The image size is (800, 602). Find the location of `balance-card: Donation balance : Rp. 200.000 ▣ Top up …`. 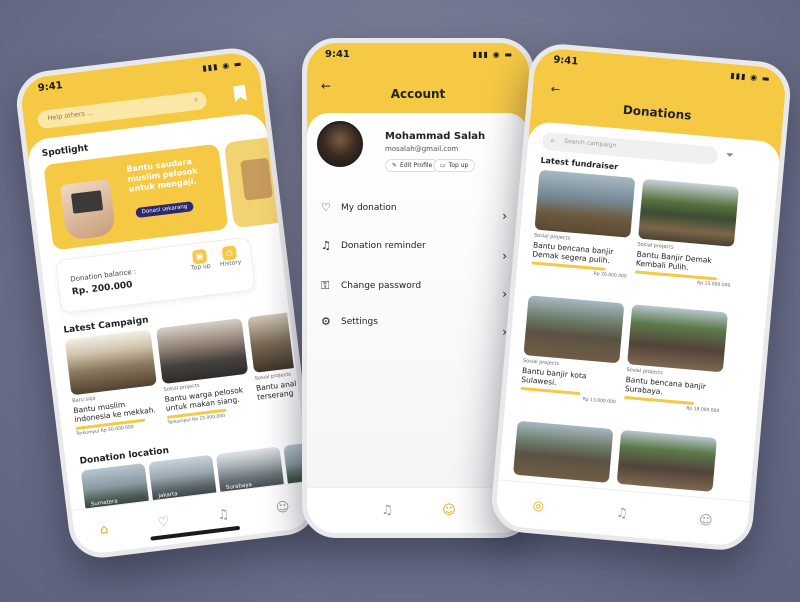

balance-card: Donation balance : Rp. 200.000 ▣ Top up … is located at coordinates (155, 275).